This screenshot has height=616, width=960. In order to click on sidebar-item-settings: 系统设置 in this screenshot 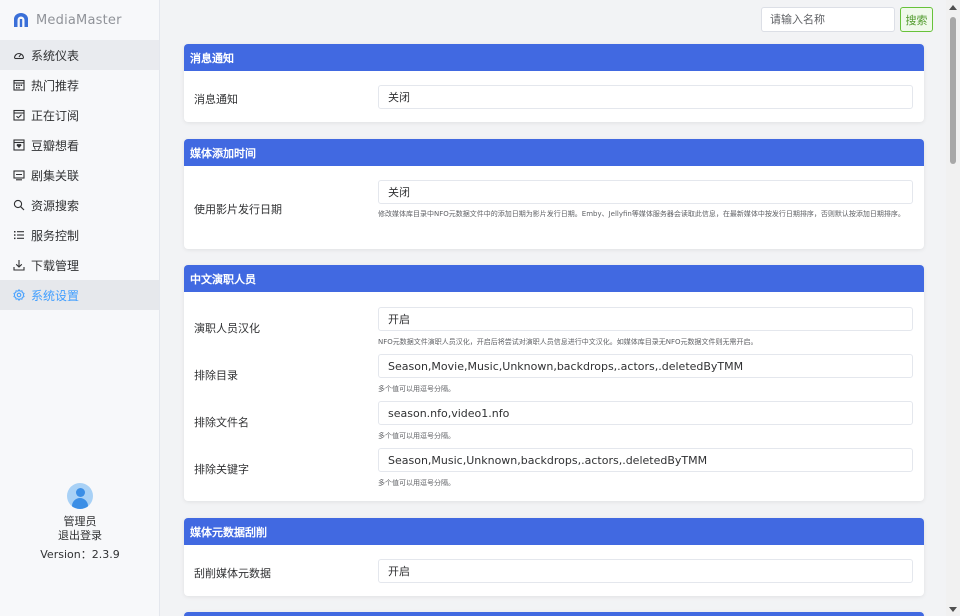, I will do `click(79, 295)`.